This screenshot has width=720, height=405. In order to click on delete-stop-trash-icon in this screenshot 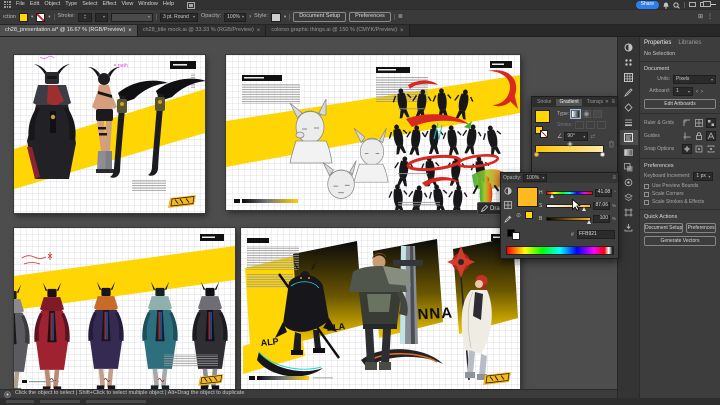, I will do `click(611, 144)`.